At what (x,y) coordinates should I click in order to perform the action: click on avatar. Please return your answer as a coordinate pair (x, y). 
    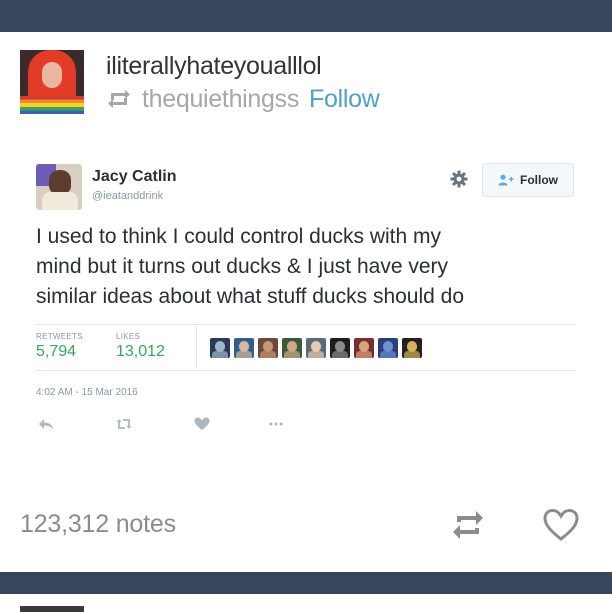
    Looking at the image, I should click on (52, 82).